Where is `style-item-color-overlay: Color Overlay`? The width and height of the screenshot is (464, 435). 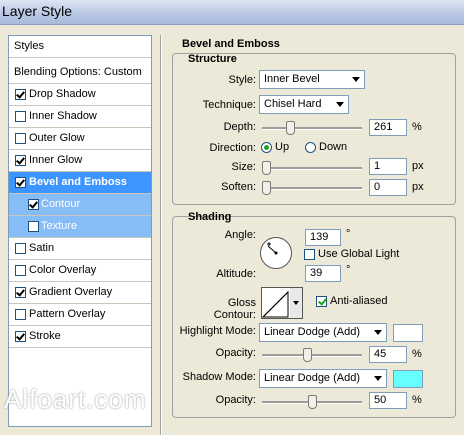
style-item-color-overlay: Color Overlay is located at coordinates (80, 271).